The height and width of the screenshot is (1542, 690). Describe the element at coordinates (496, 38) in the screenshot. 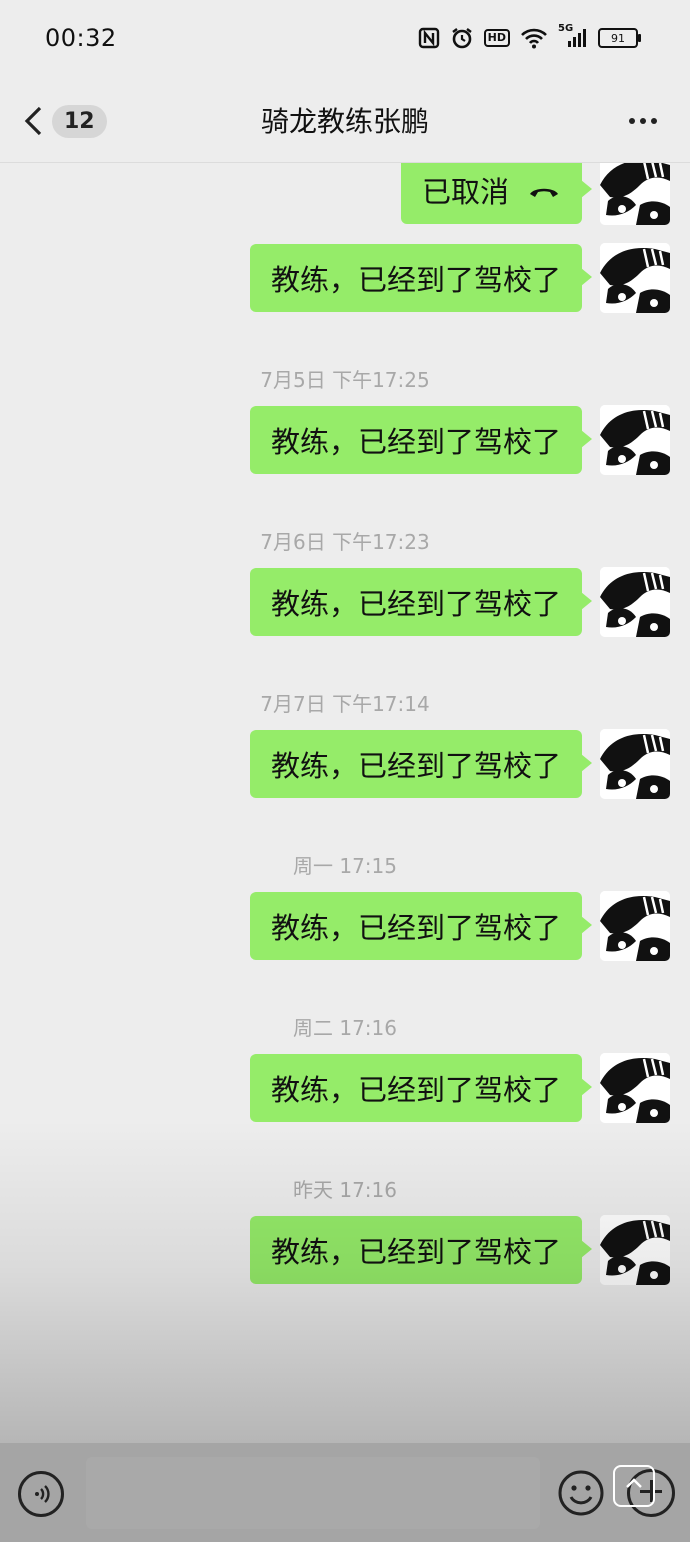

I see `hd-icon: HD` at that location.